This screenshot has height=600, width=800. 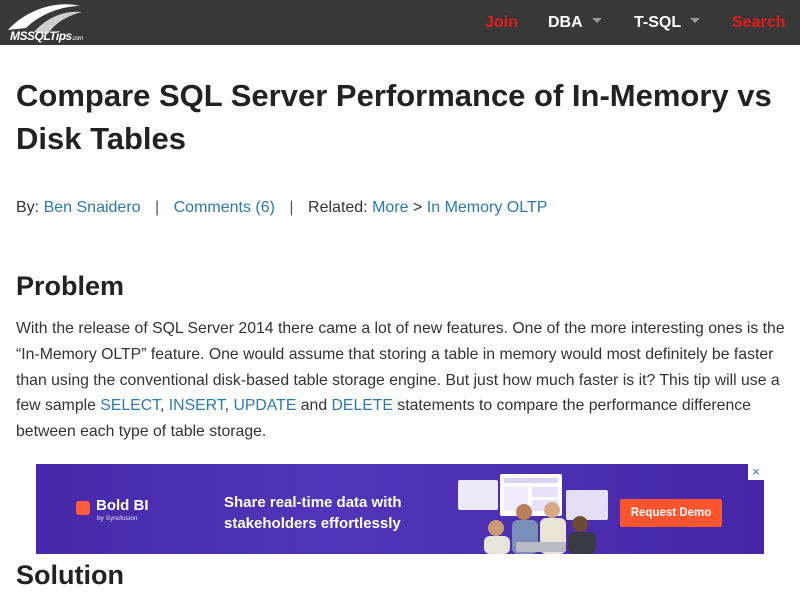 What do you see at coordinates (758, 22) in the screenshot?
I see `nav-search-link: Search` at bounding box center [758, 22].